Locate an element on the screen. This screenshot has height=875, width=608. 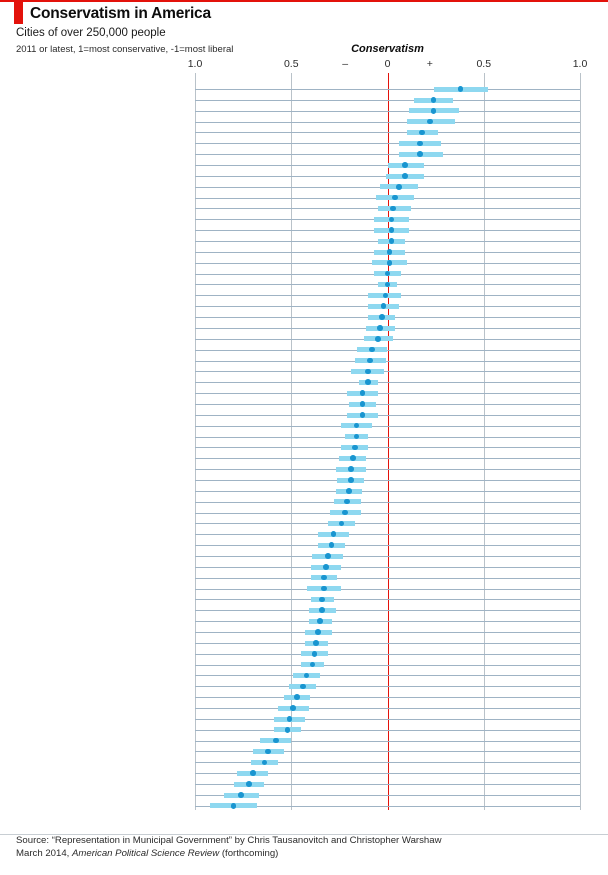
source-date: March 2014, is located at coordinates (44, 854).